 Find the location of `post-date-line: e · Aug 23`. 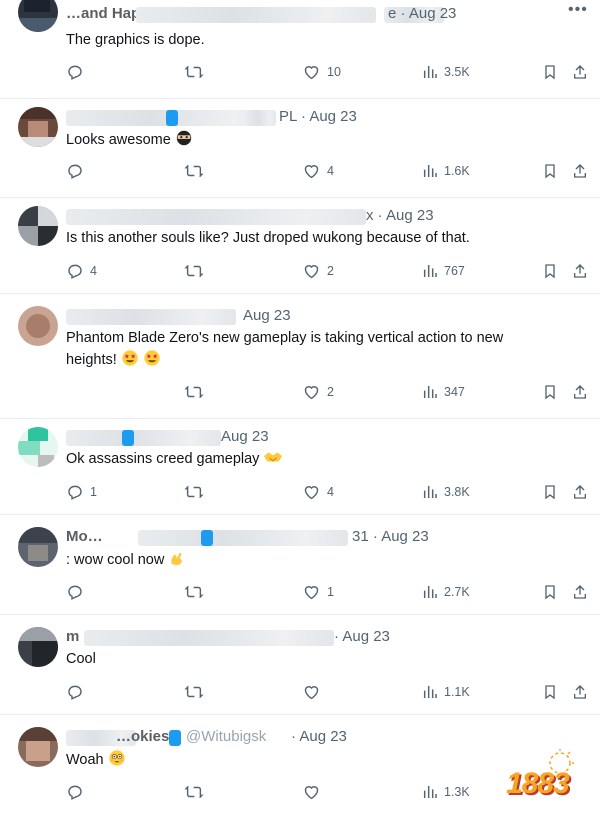

post-date-line: e · Aug 23 is located at coordinates (422, 14).